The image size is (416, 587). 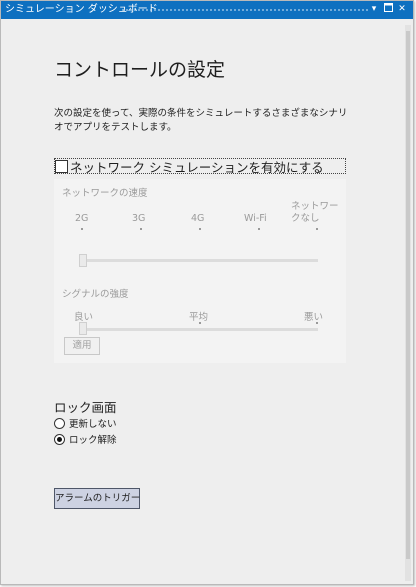 I want to click on checkbox-box, so click(x=61, y=166).